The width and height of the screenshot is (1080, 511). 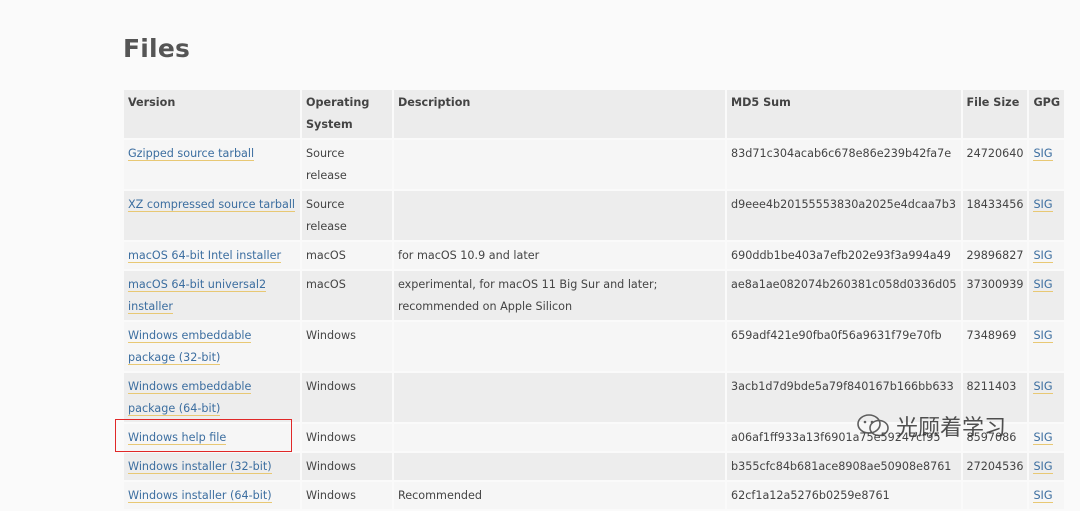 What do you see at coordinates (177, 438) in the screenshot?
I see `download-link: Windows help file` at bounding box center [177, 438].